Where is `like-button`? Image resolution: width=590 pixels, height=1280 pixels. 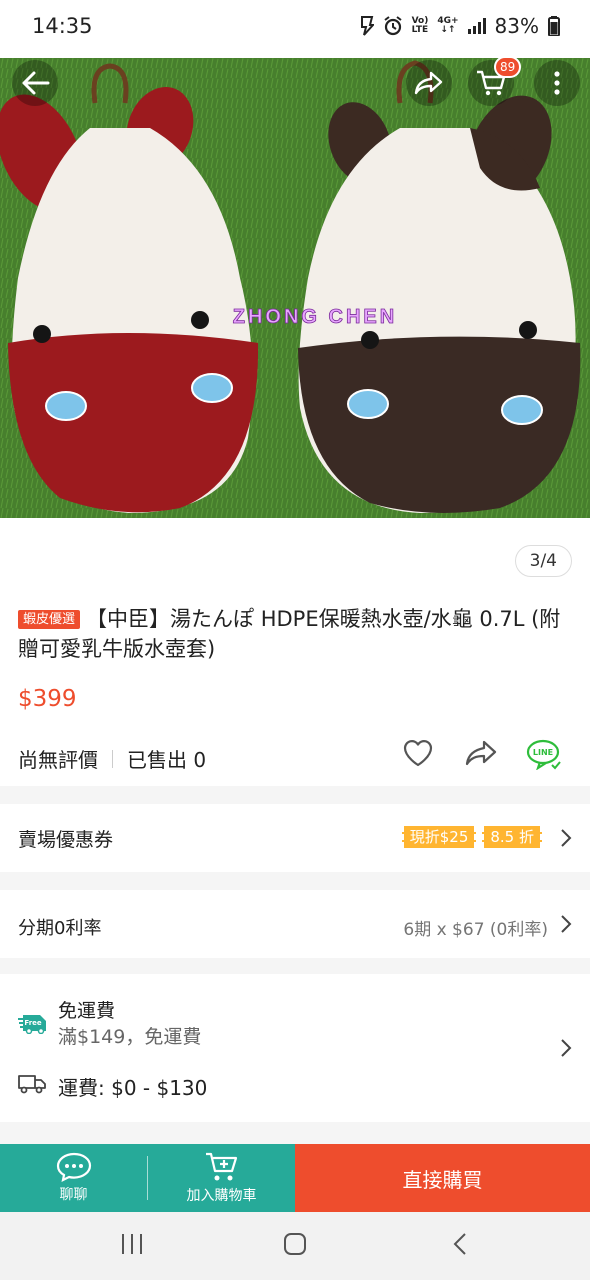 like-button is located at coordinates (418, 755).